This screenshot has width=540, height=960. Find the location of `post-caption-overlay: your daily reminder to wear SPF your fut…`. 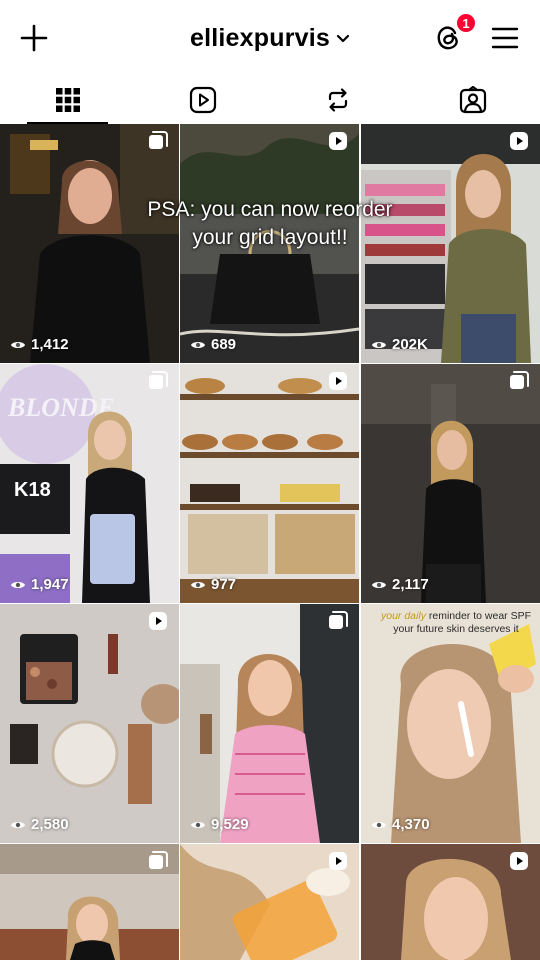

post-caption-overlay: your daily reminder to wear SPF your fut… is located at coordinates (455, 623).